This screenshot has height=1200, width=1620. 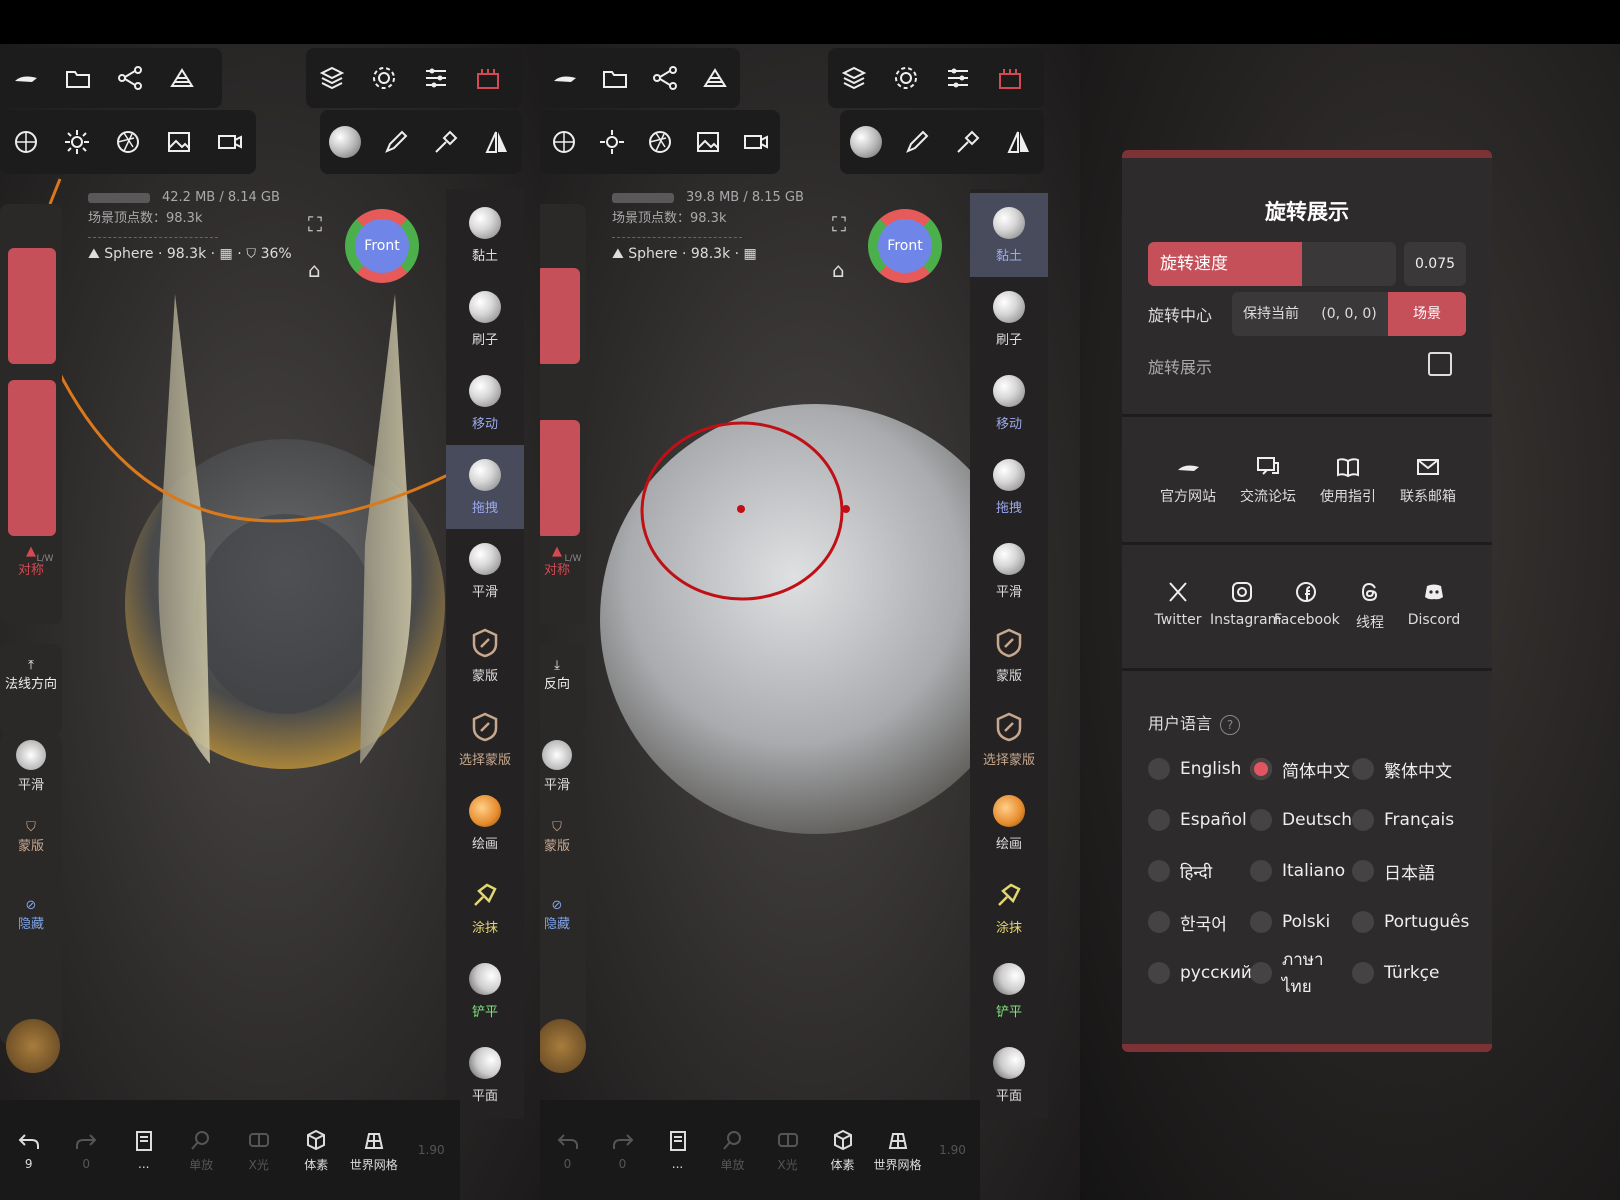 I want to click on picker-icon, so click(x=446, y=142).